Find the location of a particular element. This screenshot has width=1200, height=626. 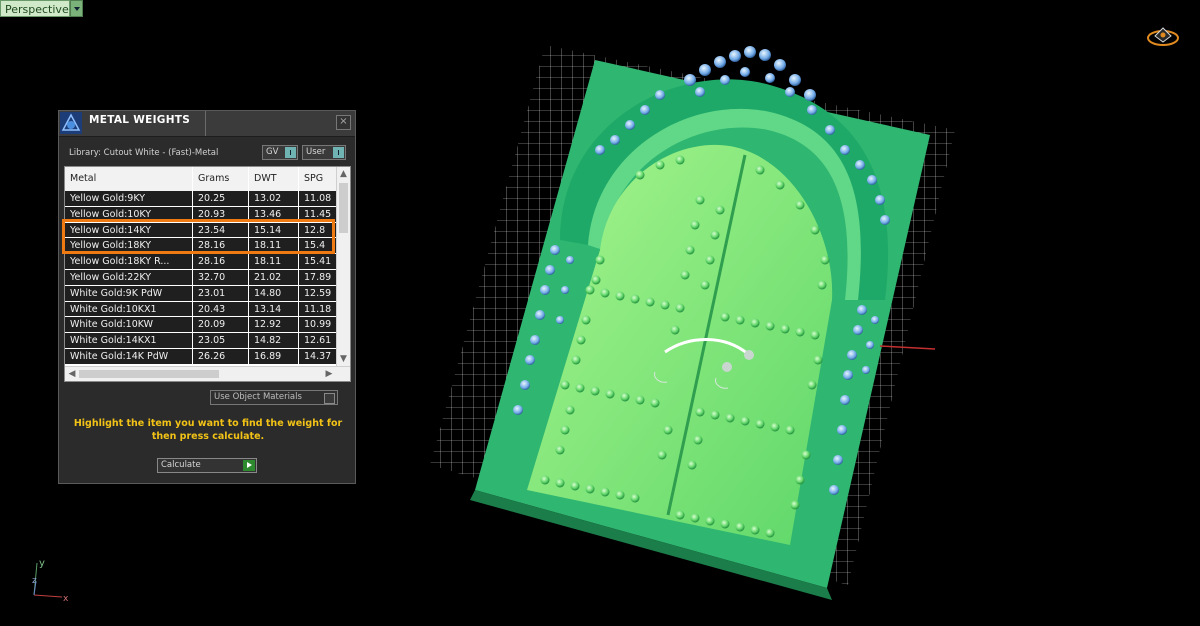

cell-spg: 11.18 is located at coordinates (318, 309).